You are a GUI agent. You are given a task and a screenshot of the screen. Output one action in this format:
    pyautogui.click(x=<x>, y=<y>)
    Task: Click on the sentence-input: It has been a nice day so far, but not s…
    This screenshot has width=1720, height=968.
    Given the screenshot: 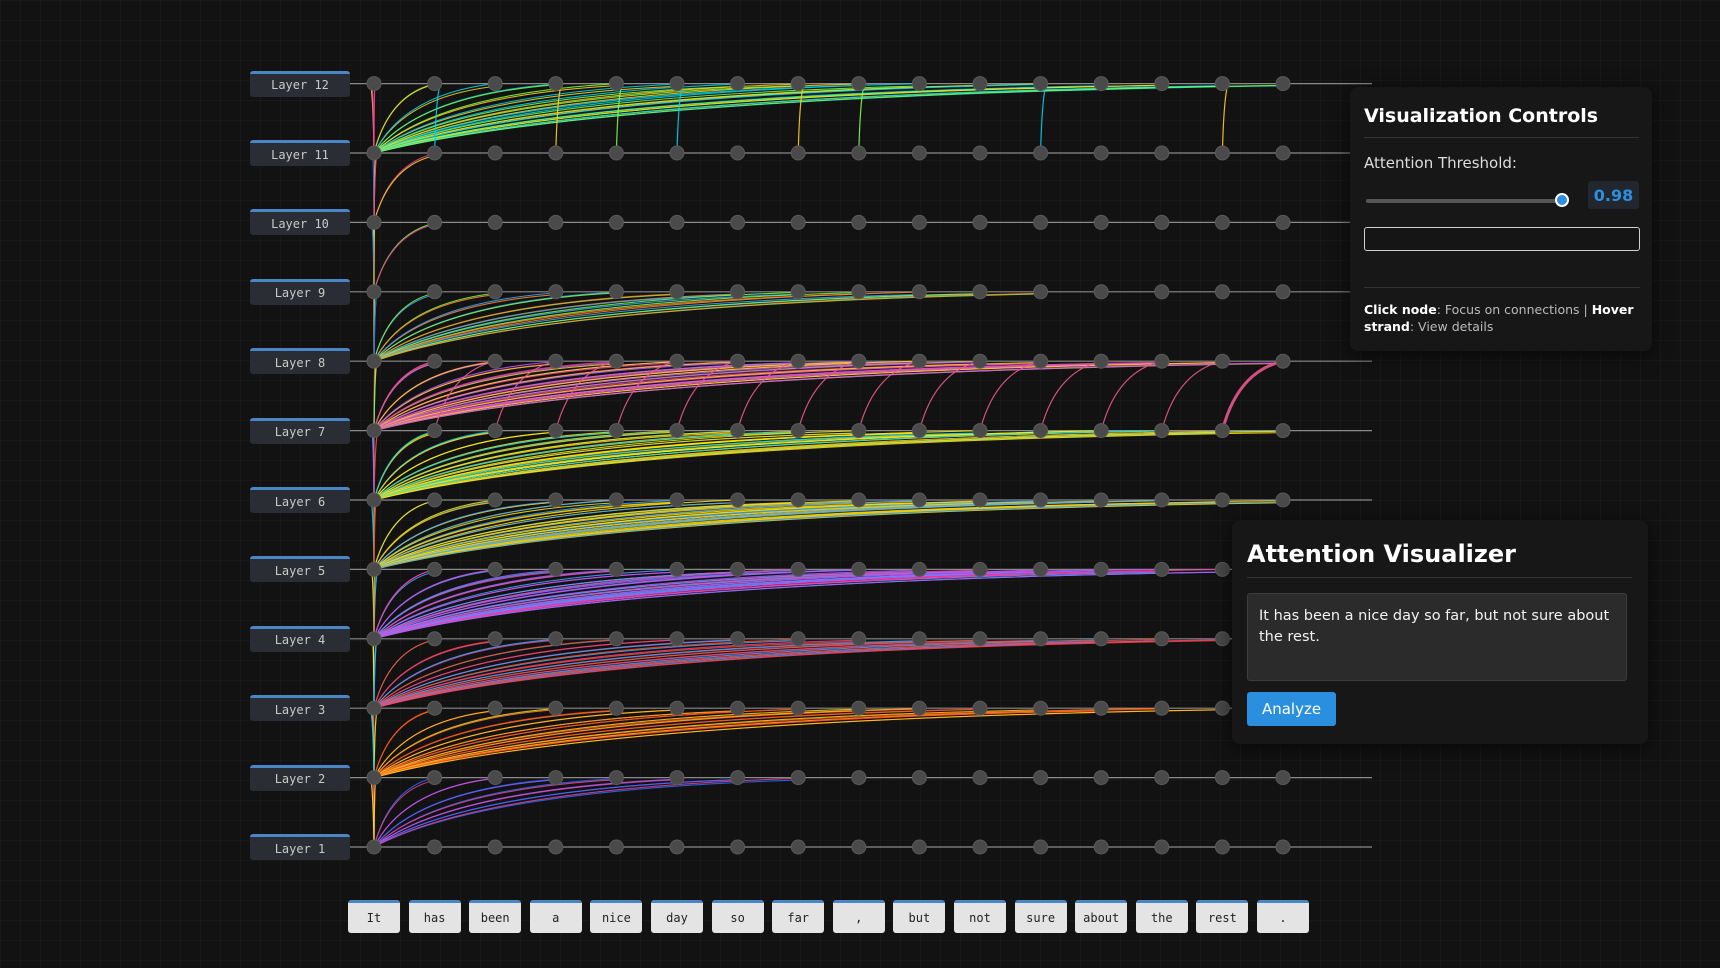 What is the action you would take?
    pyautogui.click(x=1437, y=637)
    